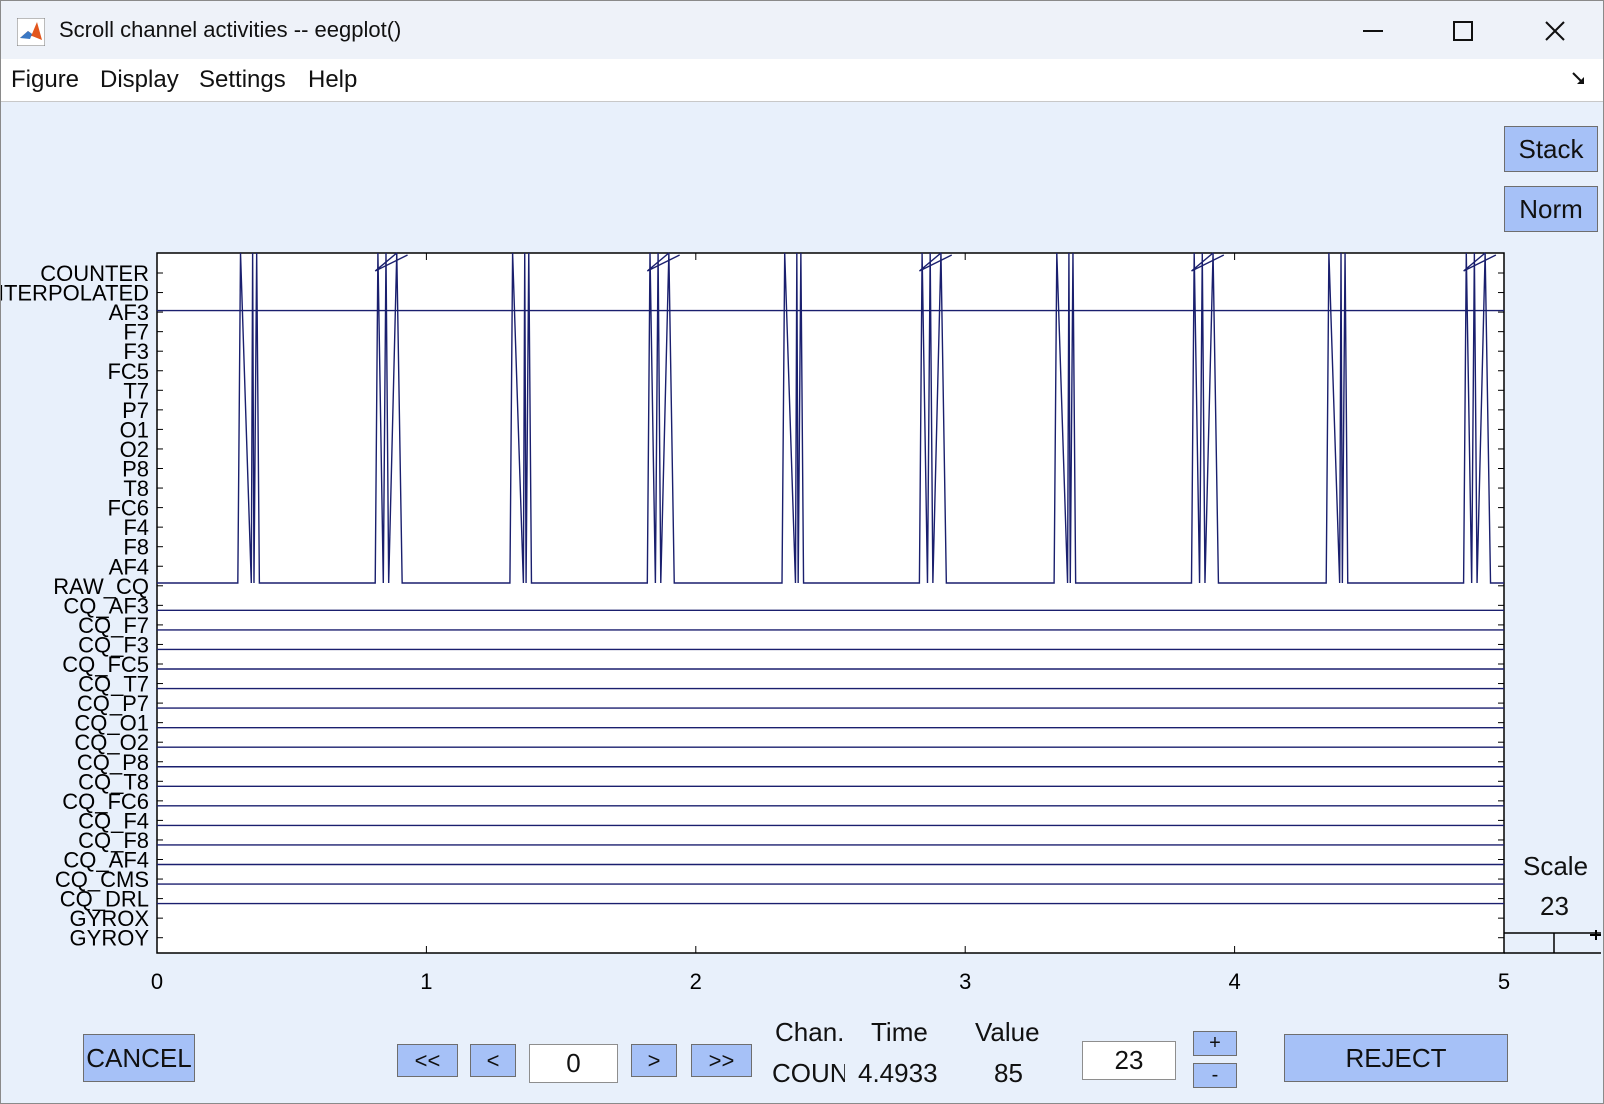 This screenshot has width=1604, height=1104. What do you see at coordinates (426, 981) in the screenshot?
I see `x-tick-label: 1` at bounding box center [426, 981].